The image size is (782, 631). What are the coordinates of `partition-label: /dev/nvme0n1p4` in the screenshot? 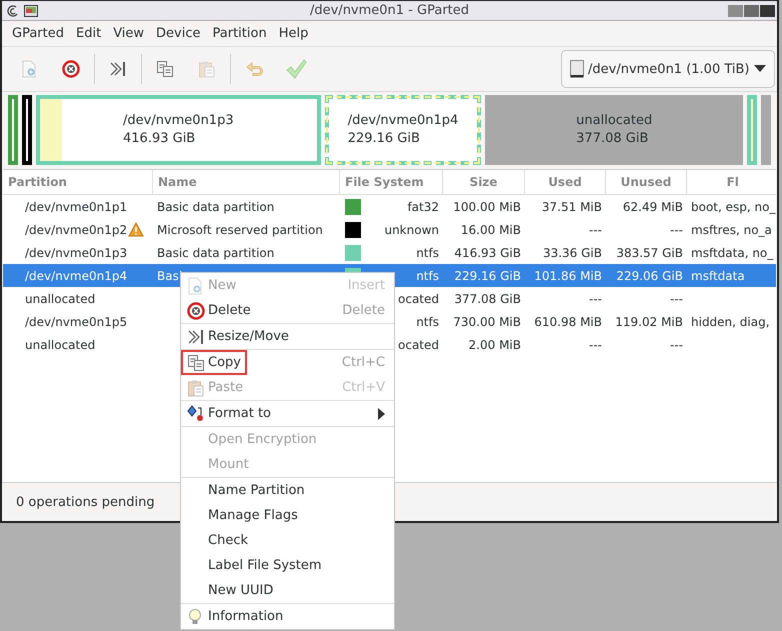 It's located at (403, 121).